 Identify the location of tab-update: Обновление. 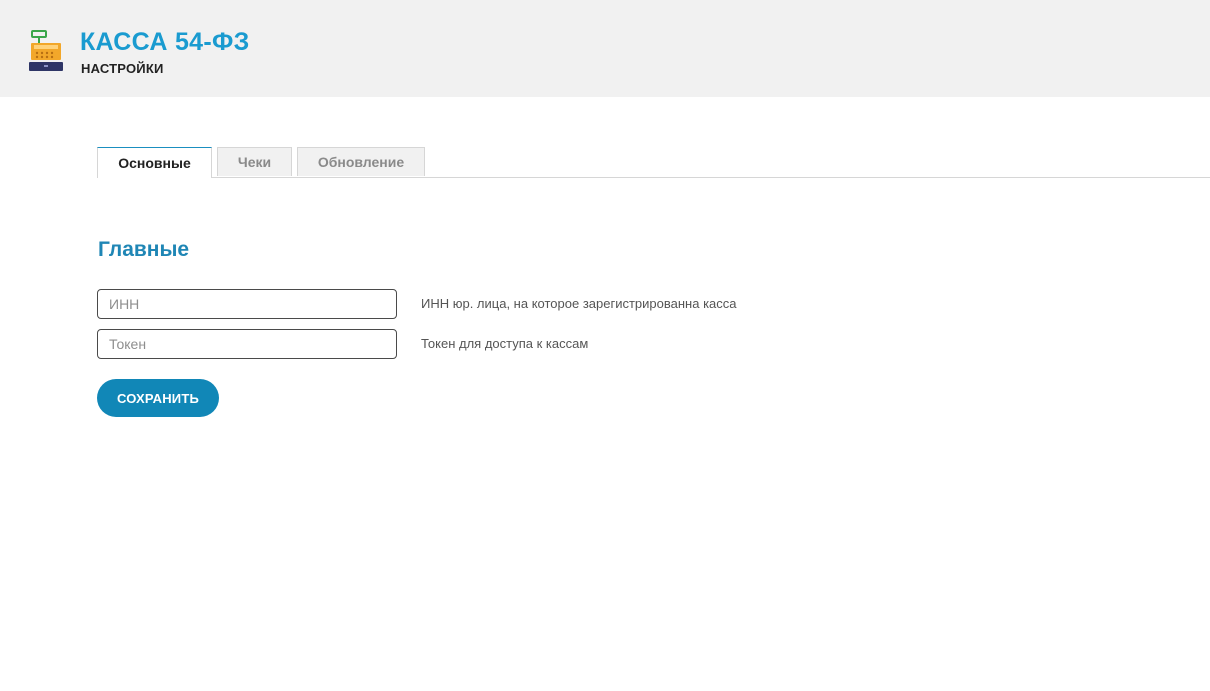
(361, 161).